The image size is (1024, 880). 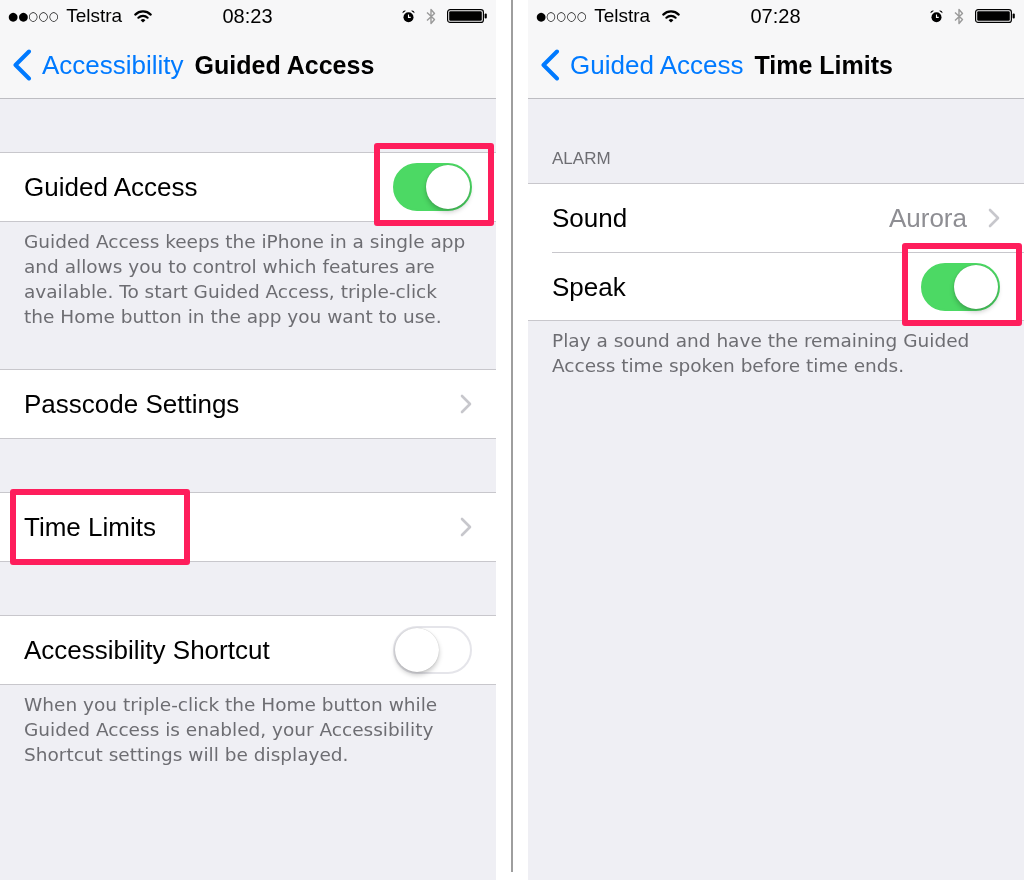 I want to click on status-time: 07:28, so click(x=775, y=16).